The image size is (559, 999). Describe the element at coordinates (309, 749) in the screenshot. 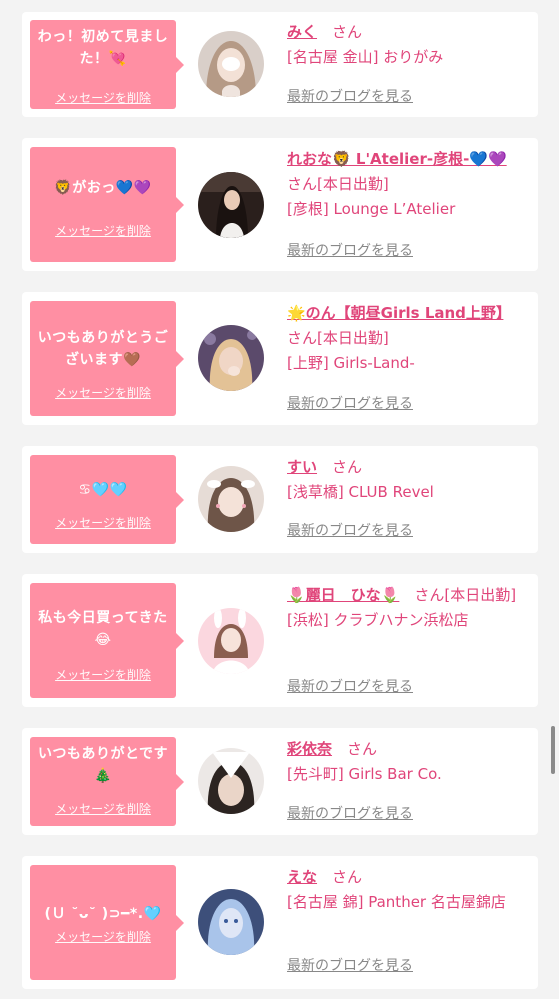

I see `sender-name: 彩依奈` at that location.